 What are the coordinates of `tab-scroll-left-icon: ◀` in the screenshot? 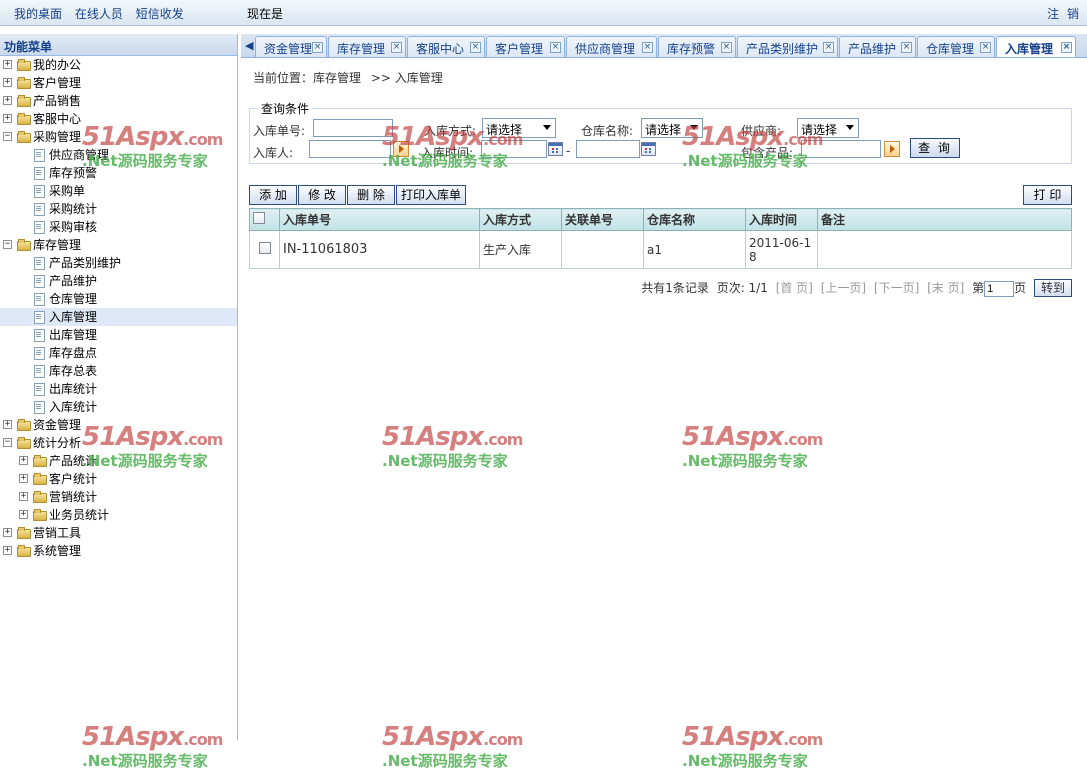 It's located at (249, 45).